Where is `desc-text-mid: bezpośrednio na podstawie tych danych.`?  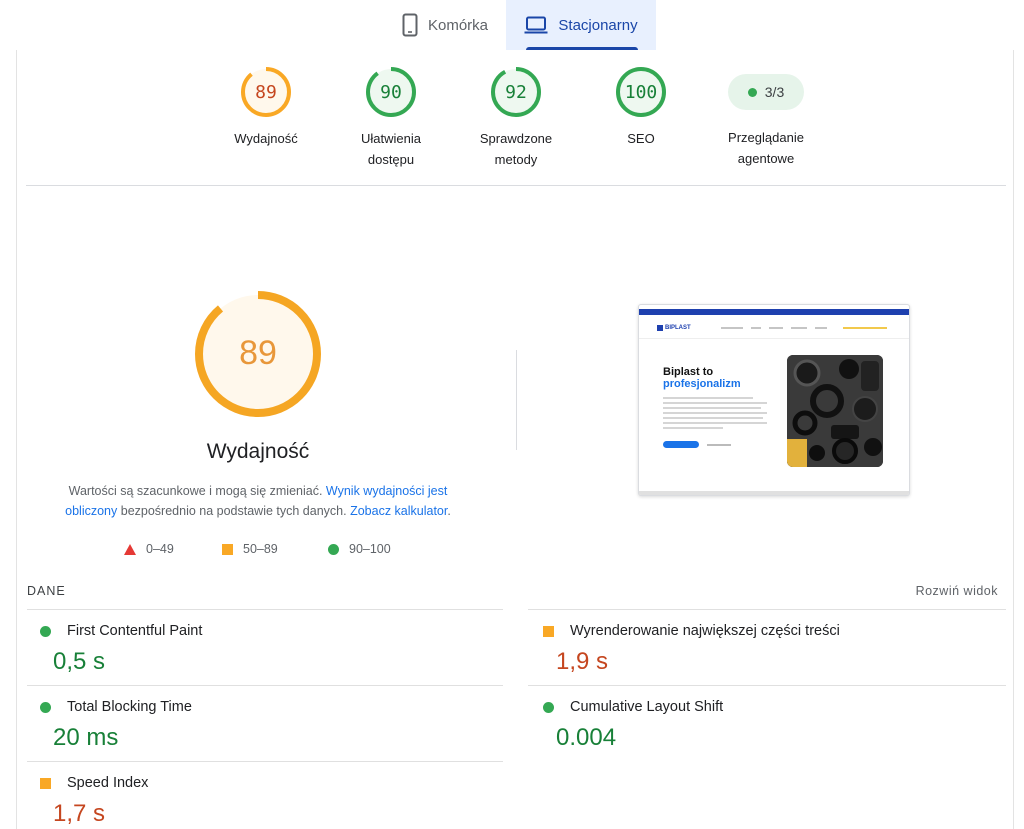
desc-text-mid: bezpośrednio na podstawie tych danych. is located at coordinates (233, 511).